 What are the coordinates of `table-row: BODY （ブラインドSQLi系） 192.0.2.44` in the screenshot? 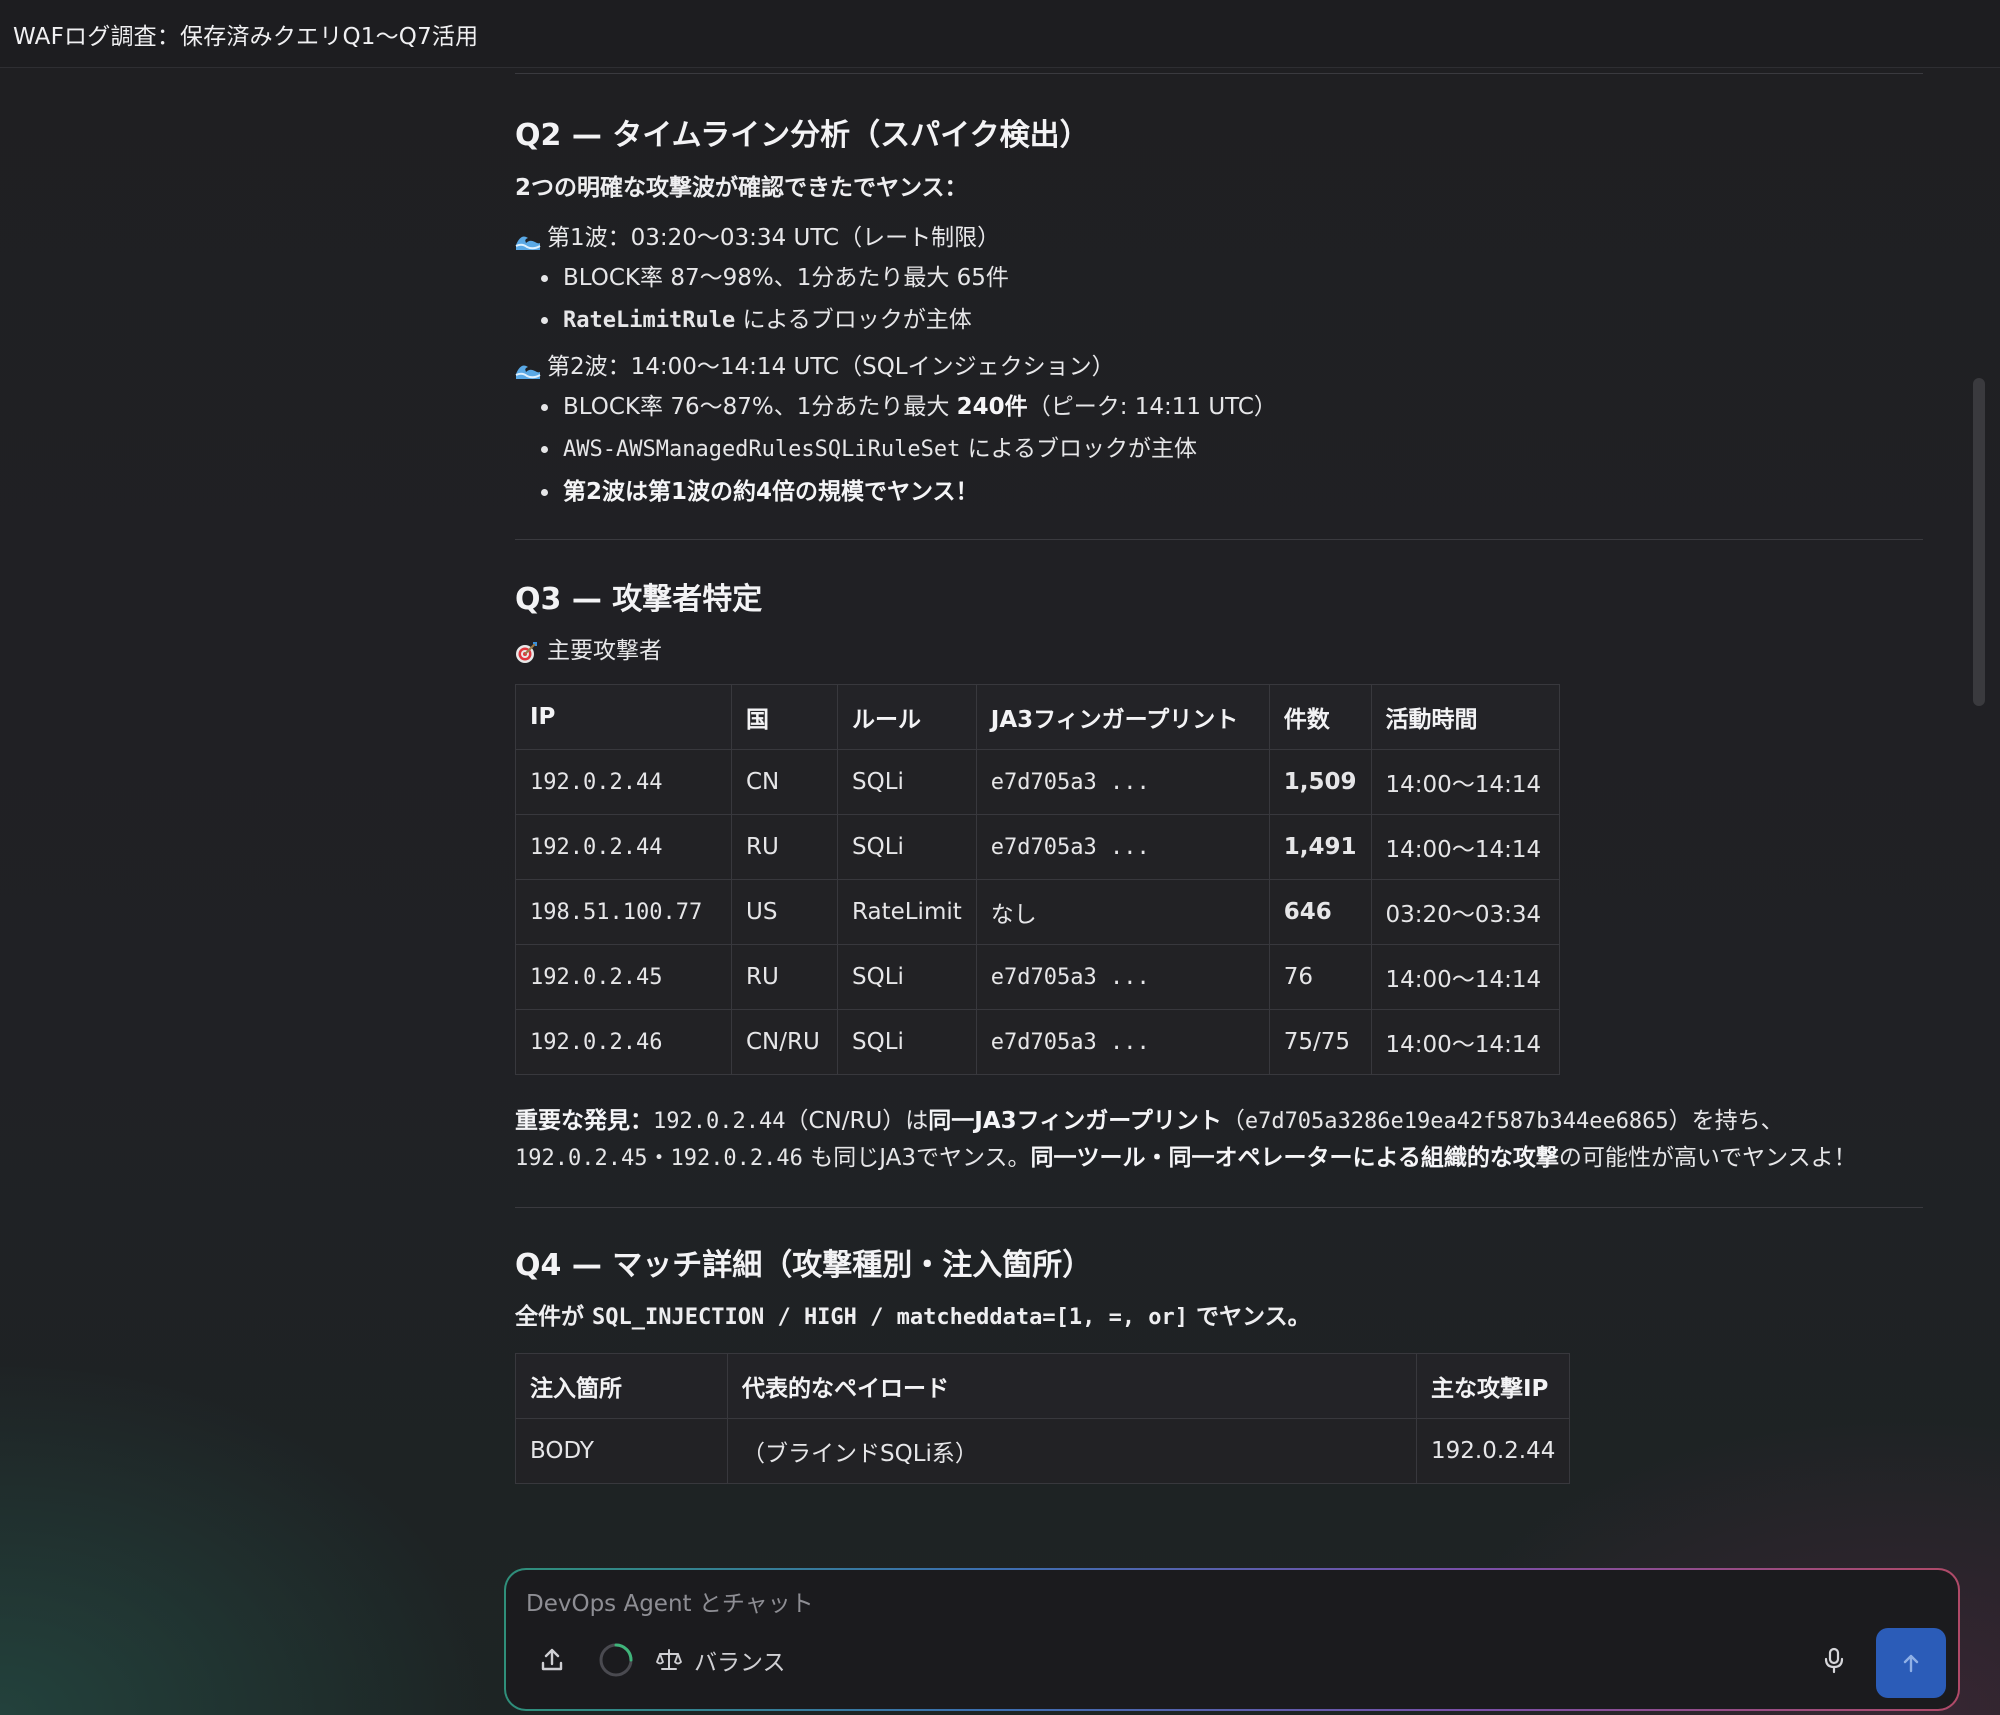 It's located at (1043, 1451).